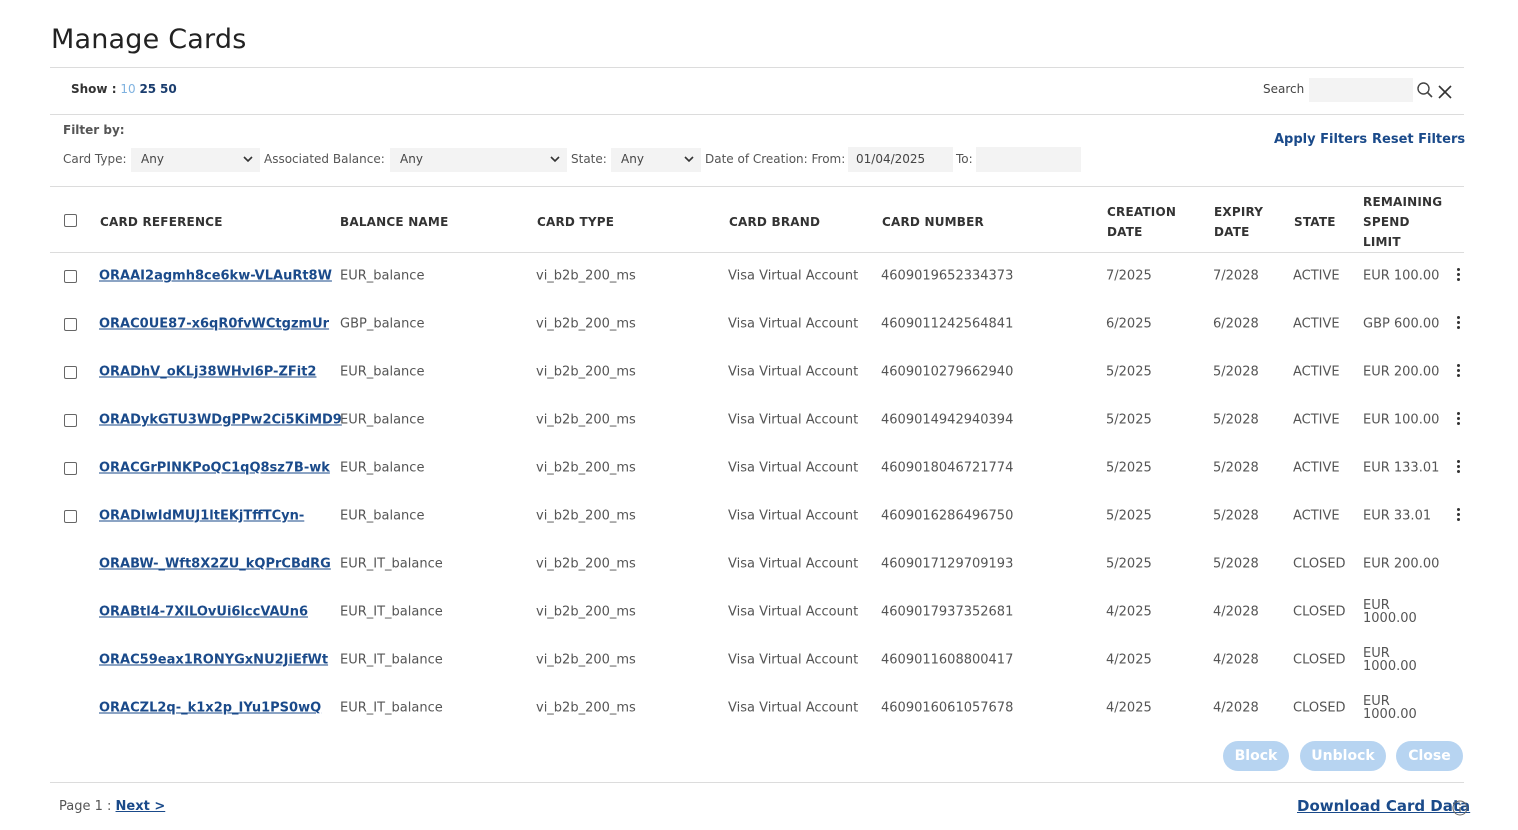 The height and width of the screenshot is (830, 1518). I want to click on header-state: STATE, so click(1315, 222).